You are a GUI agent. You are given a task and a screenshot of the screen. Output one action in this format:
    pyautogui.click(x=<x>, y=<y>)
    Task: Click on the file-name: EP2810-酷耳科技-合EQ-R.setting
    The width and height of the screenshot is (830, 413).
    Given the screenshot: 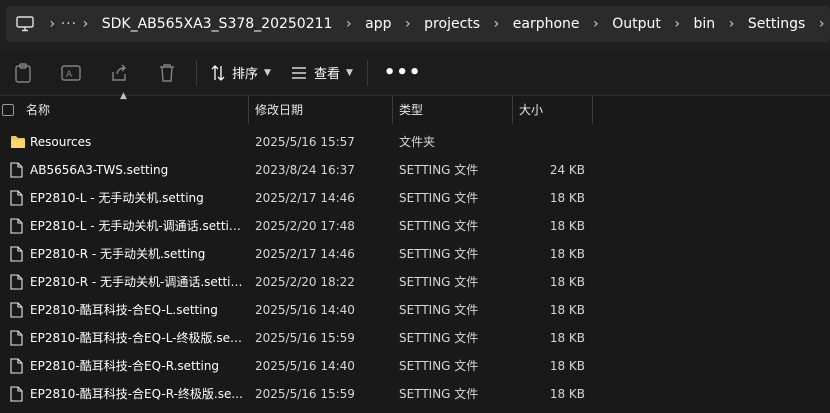 What is the action you would take?
    pyautogui.click(x=125, y=366)
    